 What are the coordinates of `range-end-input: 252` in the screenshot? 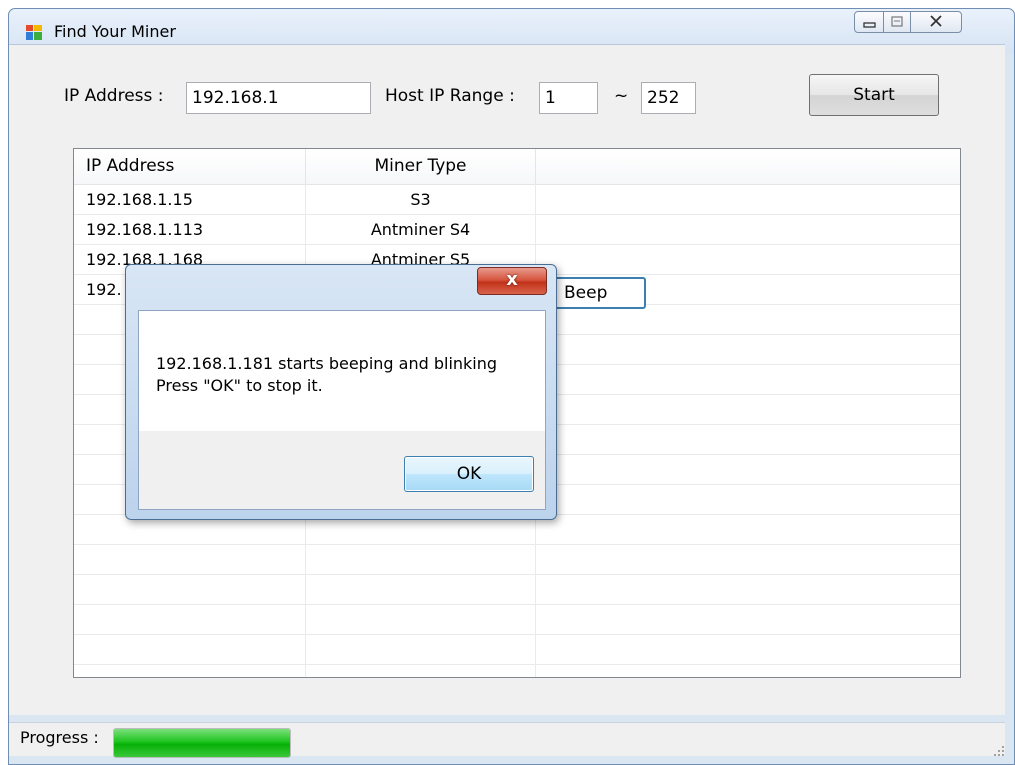 It's located at (668, 98).